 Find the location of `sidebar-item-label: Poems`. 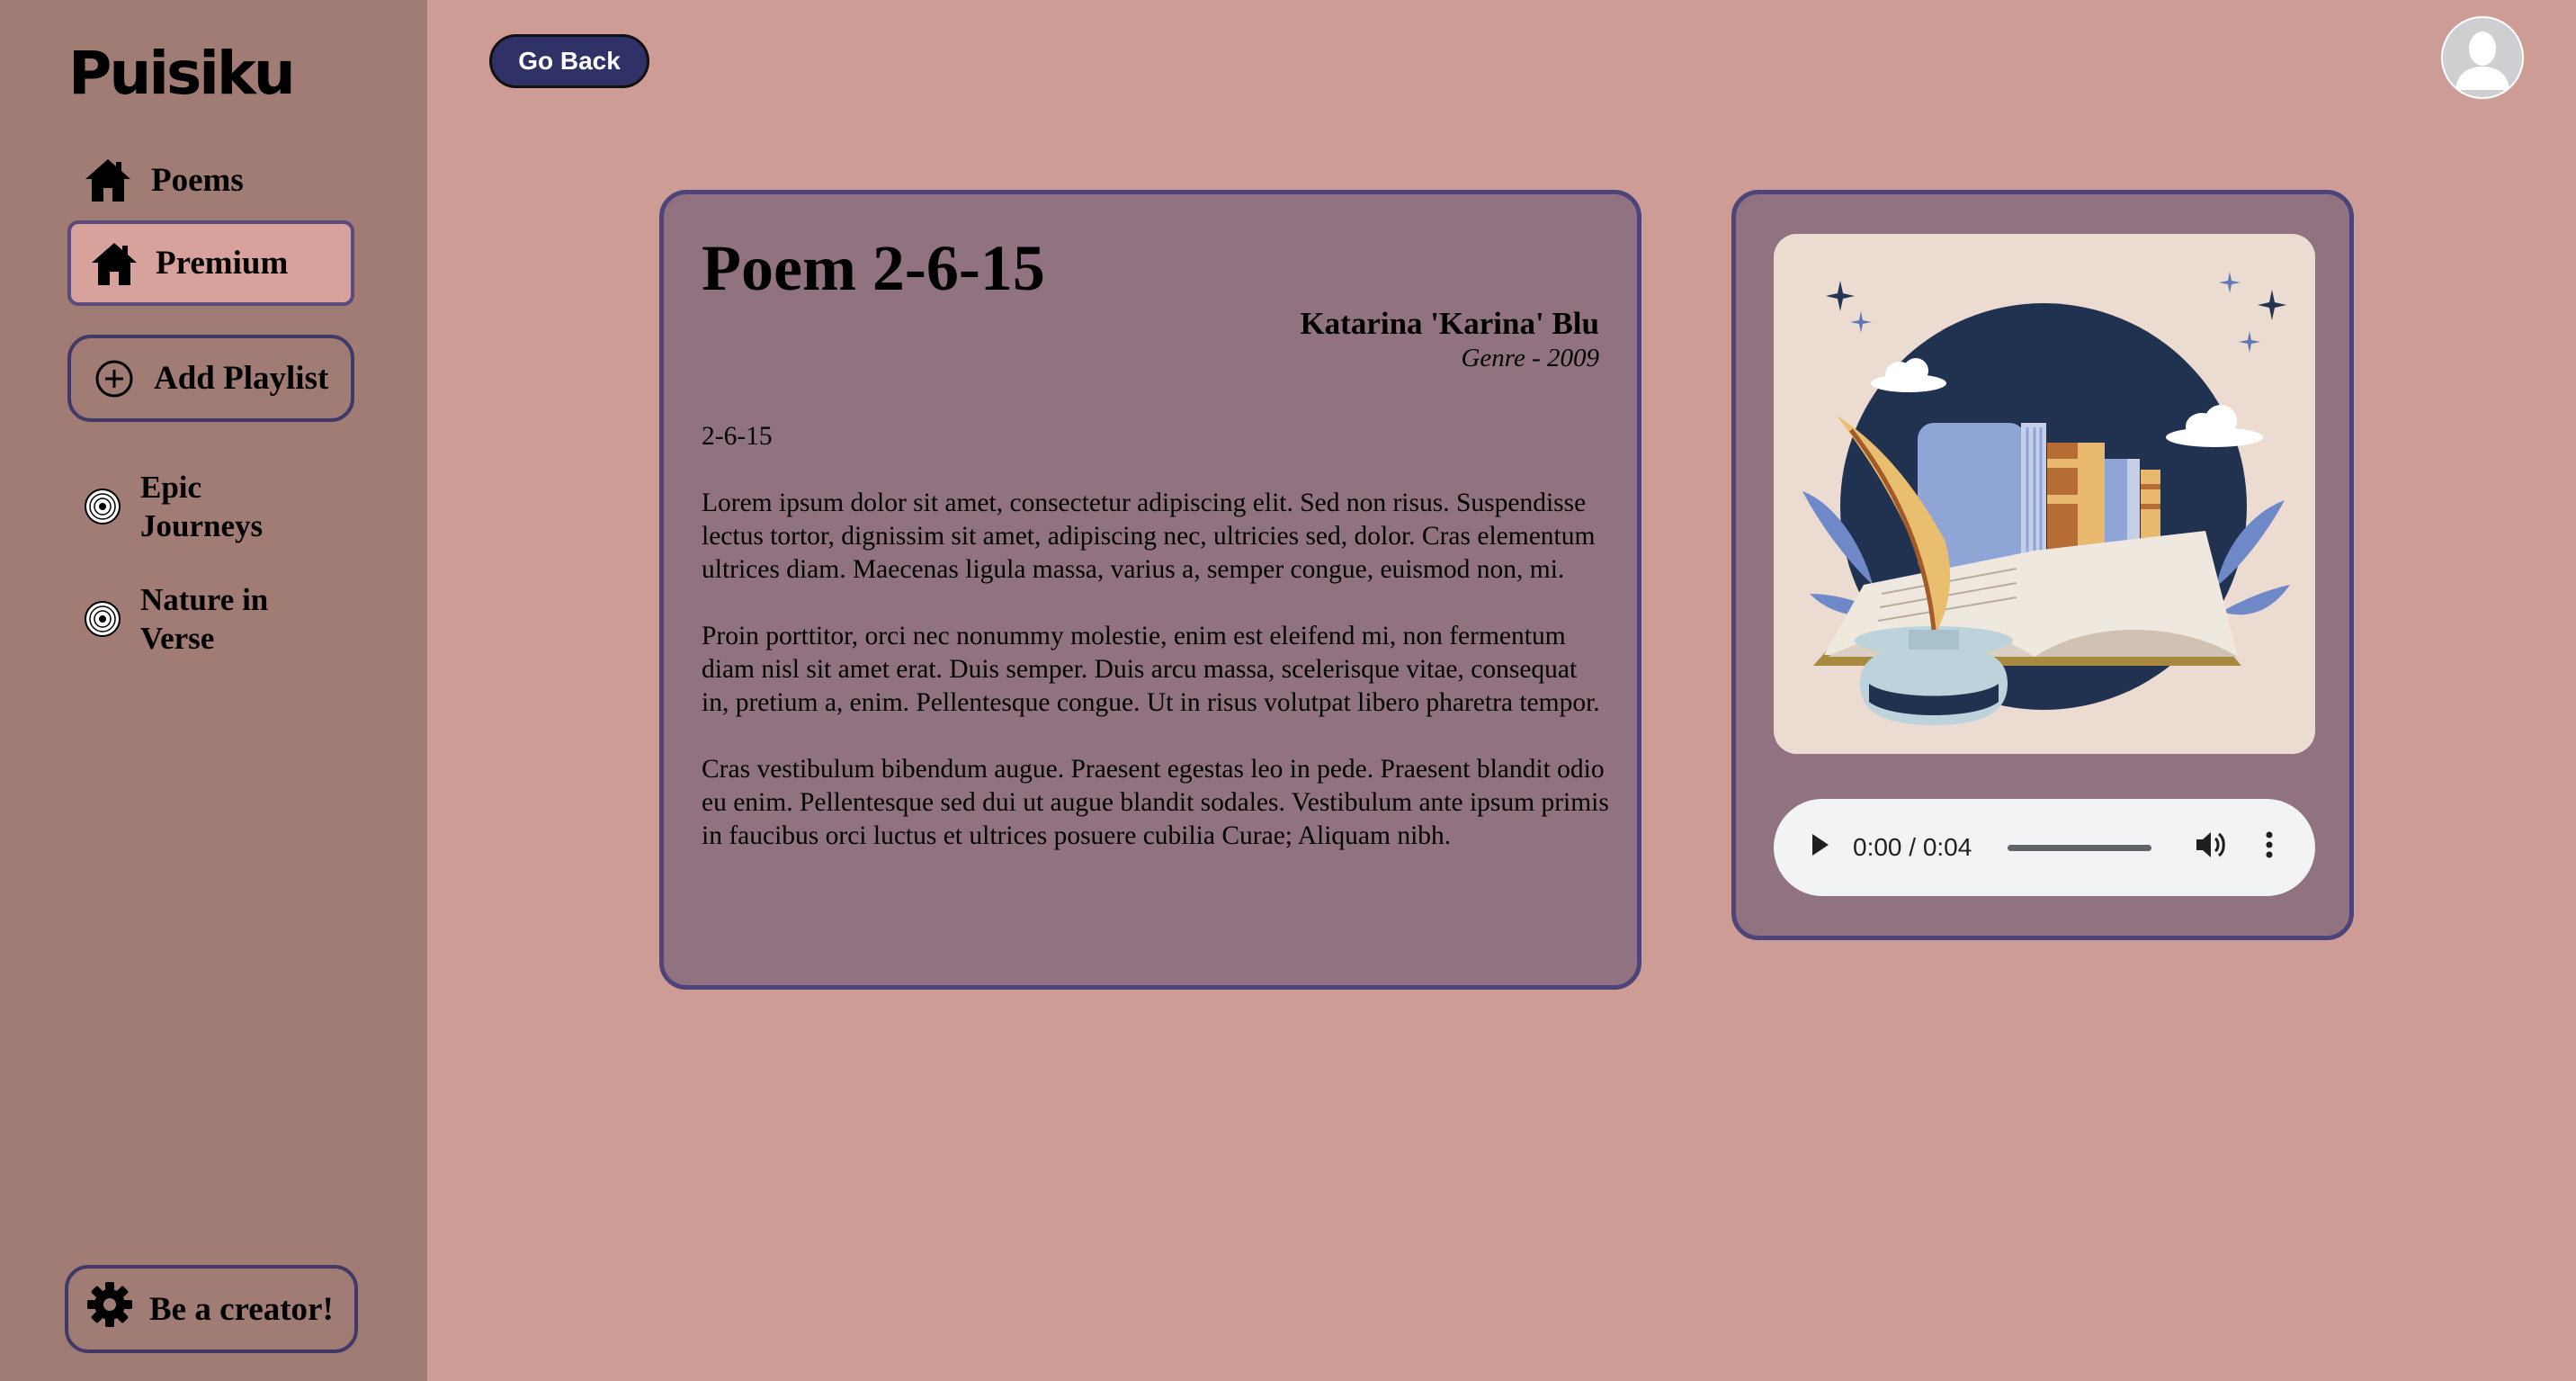

sidebar-item-label: Poems is located at coordinates (197, 180).